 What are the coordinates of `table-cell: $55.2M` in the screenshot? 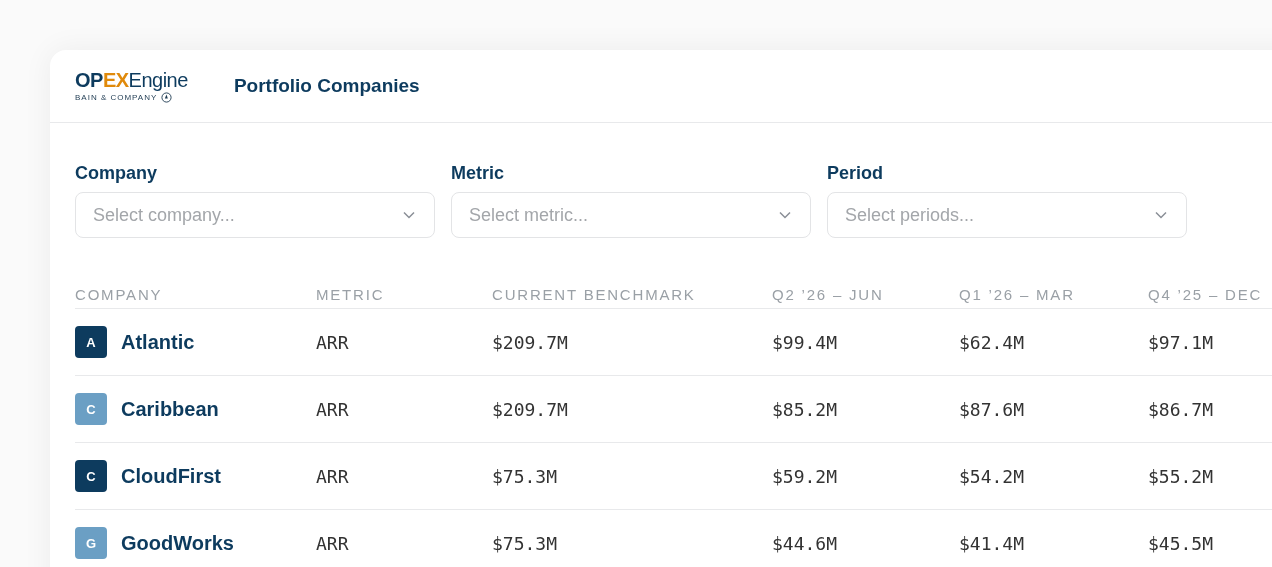 It's located at (1181, 476).